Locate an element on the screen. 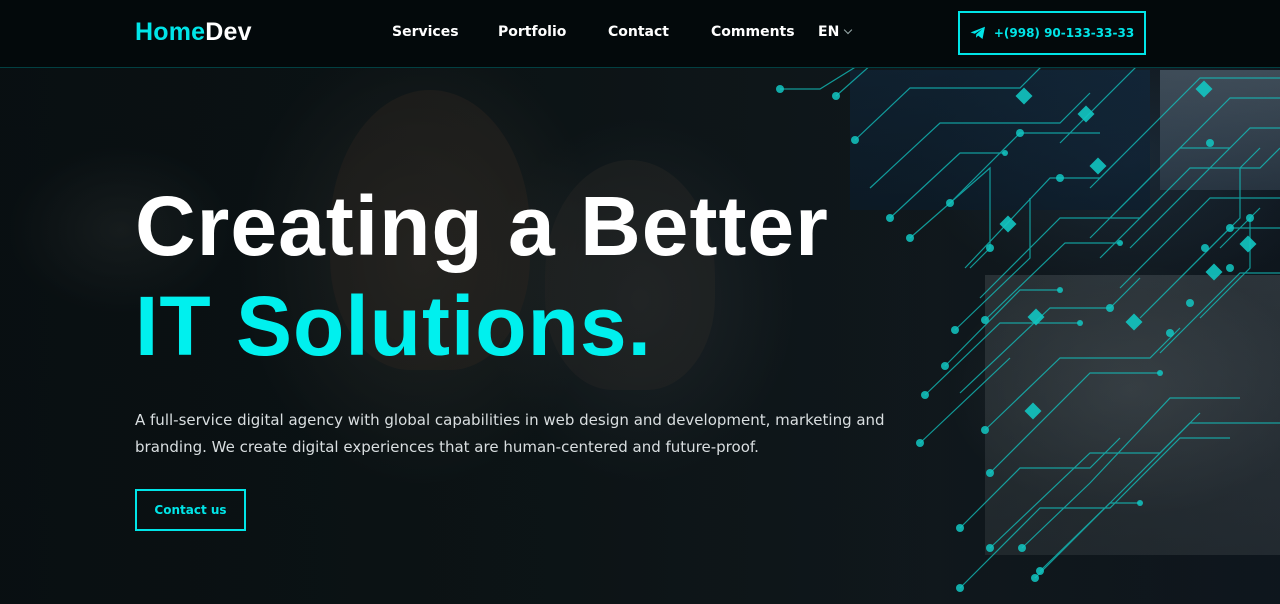 This screenshot has width=1280, height=604. brand-logo: HomeDev is located at coordinates (193, 32).